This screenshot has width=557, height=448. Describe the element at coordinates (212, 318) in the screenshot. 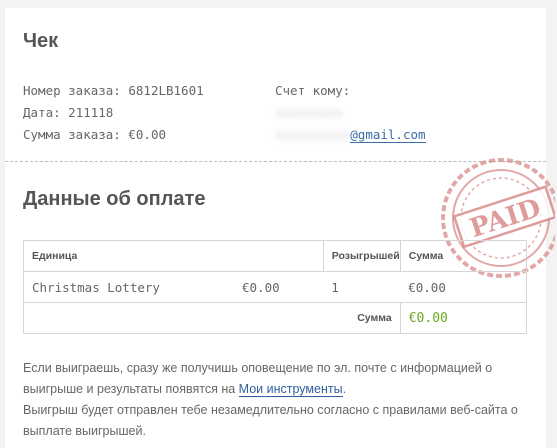

I see `total-label: Сумма` at that location.